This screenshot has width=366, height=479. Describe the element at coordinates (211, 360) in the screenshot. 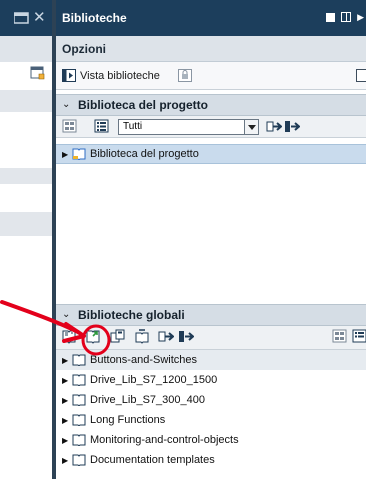

I see `tree-item-global-library: ▶ Buttons-and-Switches` at that location.